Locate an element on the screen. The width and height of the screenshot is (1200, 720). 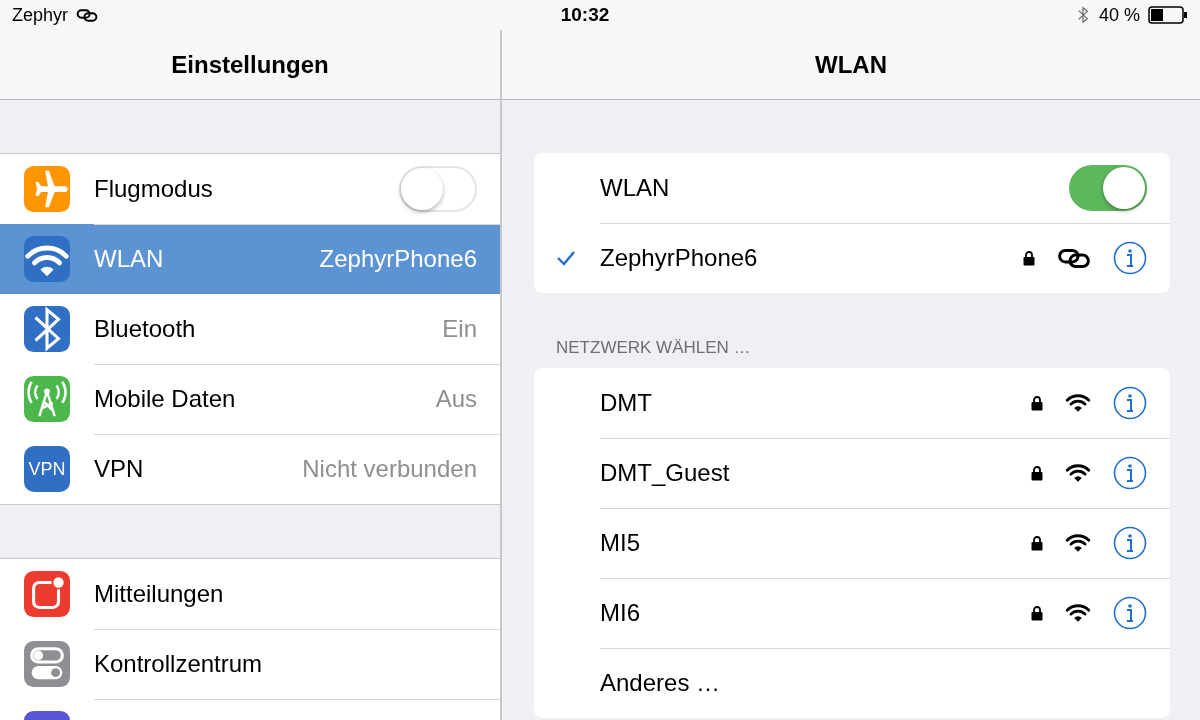
row-value: ZephyrPhone6 is located at coordinates (398, 259).